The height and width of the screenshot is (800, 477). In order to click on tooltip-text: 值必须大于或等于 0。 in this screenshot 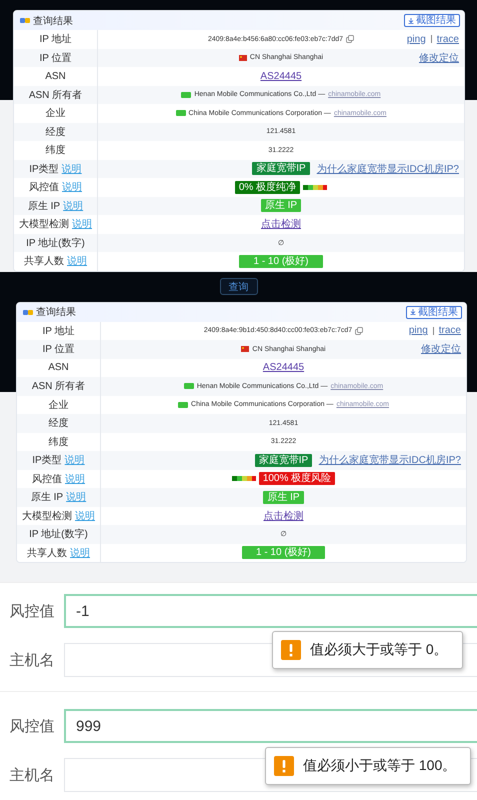, I will do `click(379, 649)`.